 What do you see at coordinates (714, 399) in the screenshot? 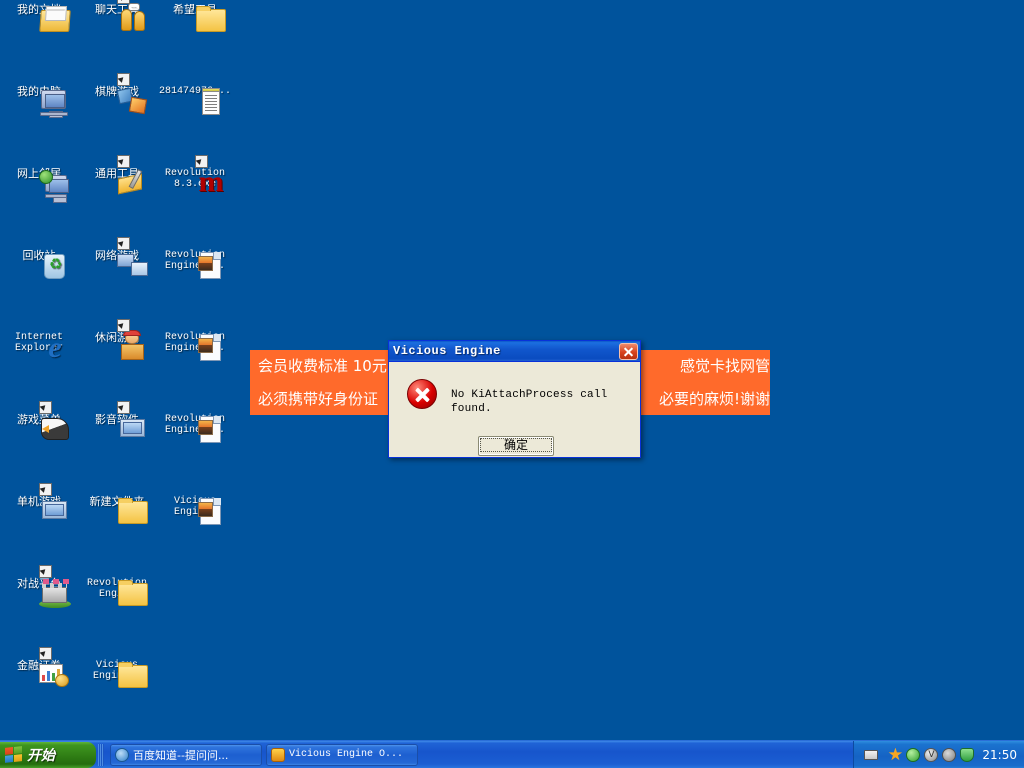
I see `banner-line-2-right: 必要的麻烦!谢谢` at bounding box center [714, 399].